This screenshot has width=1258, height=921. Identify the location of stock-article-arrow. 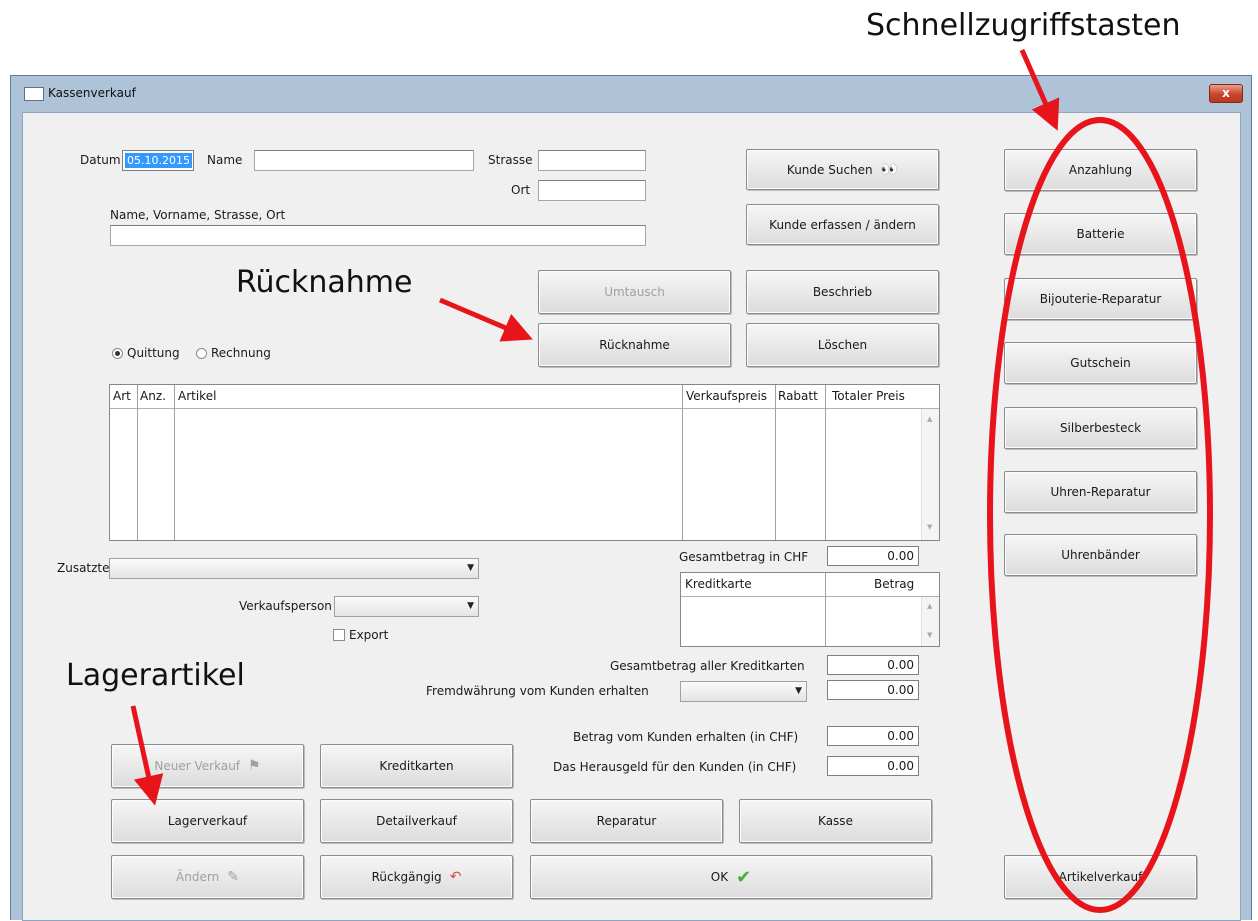
(147, 755).